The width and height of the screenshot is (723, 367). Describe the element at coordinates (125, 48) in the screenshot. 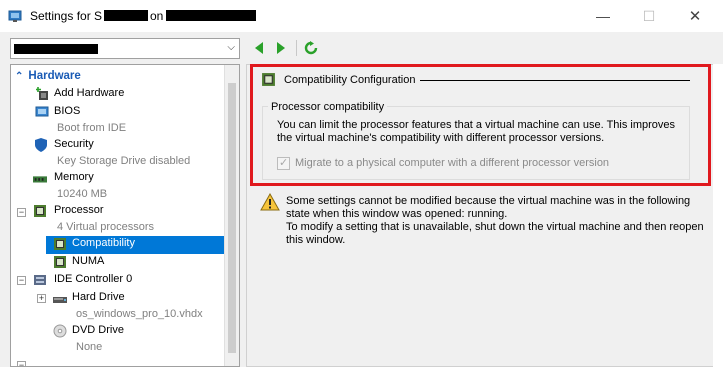

I see `vm-selector-dropdown: ⌵` at that location.